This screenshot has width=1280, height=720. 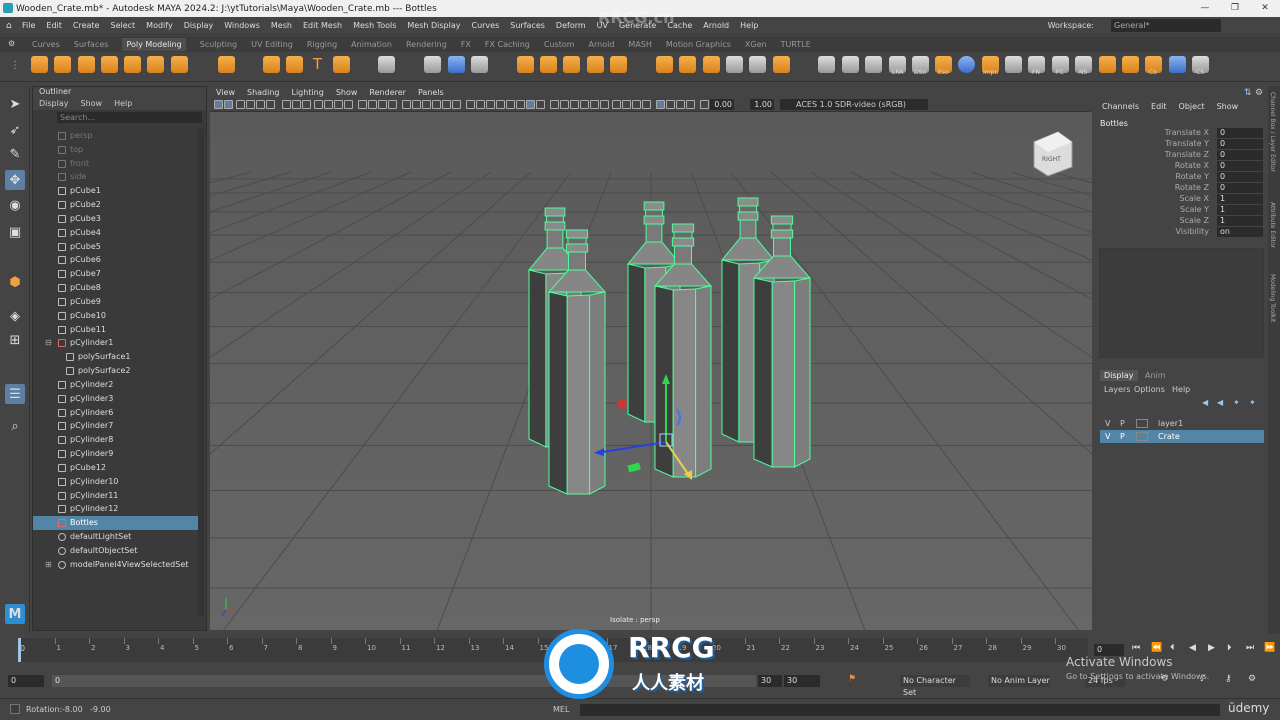 I want to click on expand-toggle-icon: ⊟, so click(x=48, y=343).